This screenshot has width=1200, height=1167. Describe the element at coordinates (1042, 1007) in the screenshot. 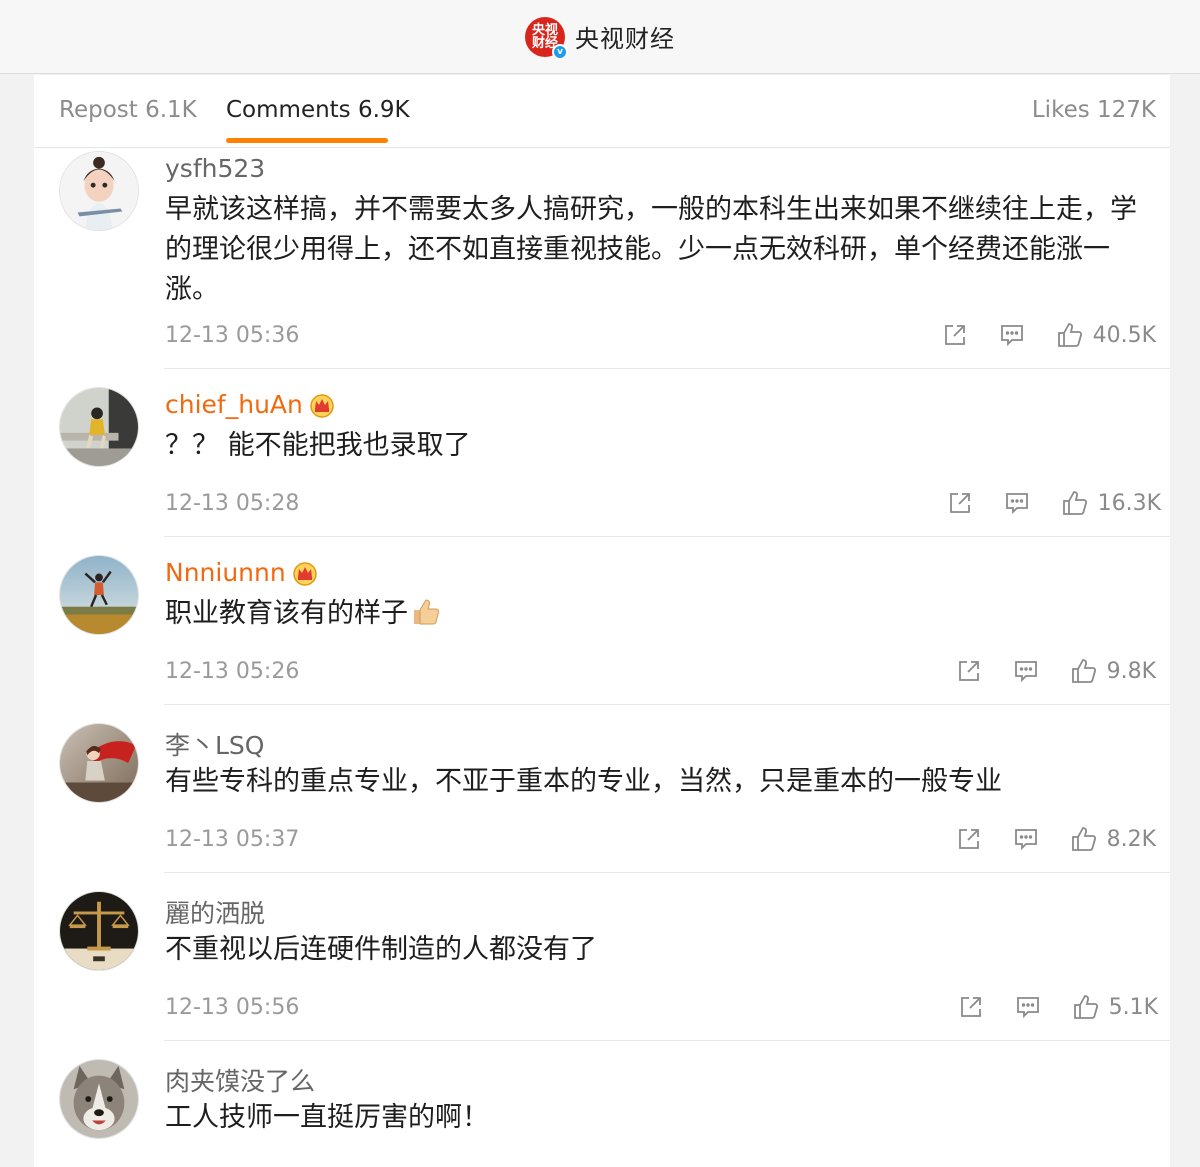

I see `comment-actions: 5.1K` at that location.